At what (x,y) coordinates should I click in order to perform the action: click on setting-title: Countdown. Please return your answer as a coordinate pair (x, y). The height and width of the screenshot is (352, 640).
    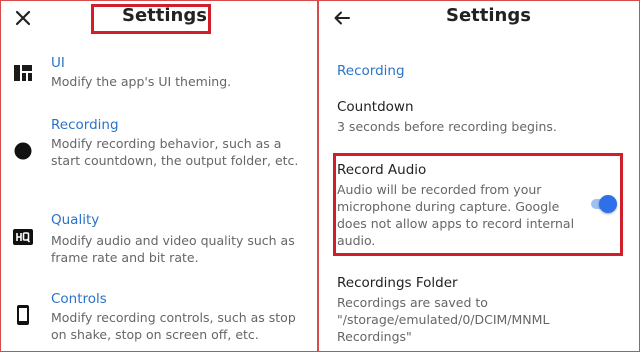
    Looking at the image, I should click on (375, 107).